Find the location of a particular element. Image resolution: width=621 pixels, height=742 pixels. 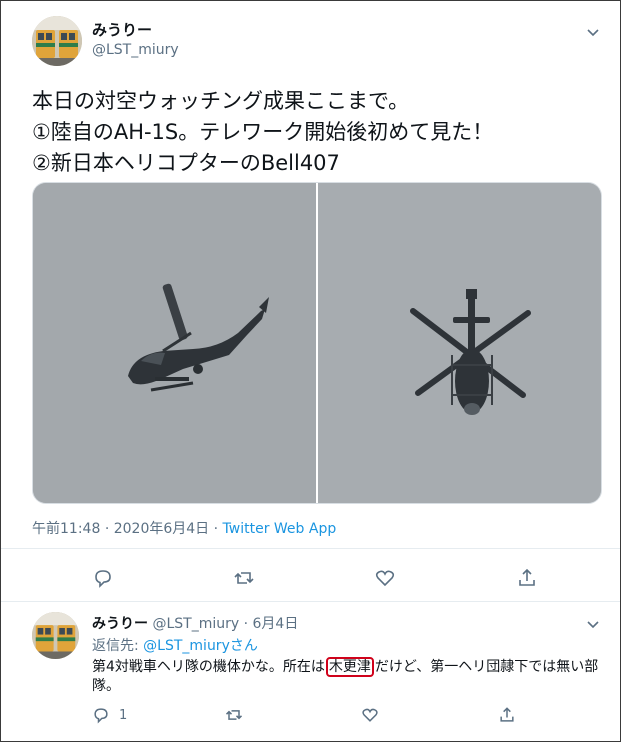

highlighted-place: 木更津 is located at coordinates (349, 667).